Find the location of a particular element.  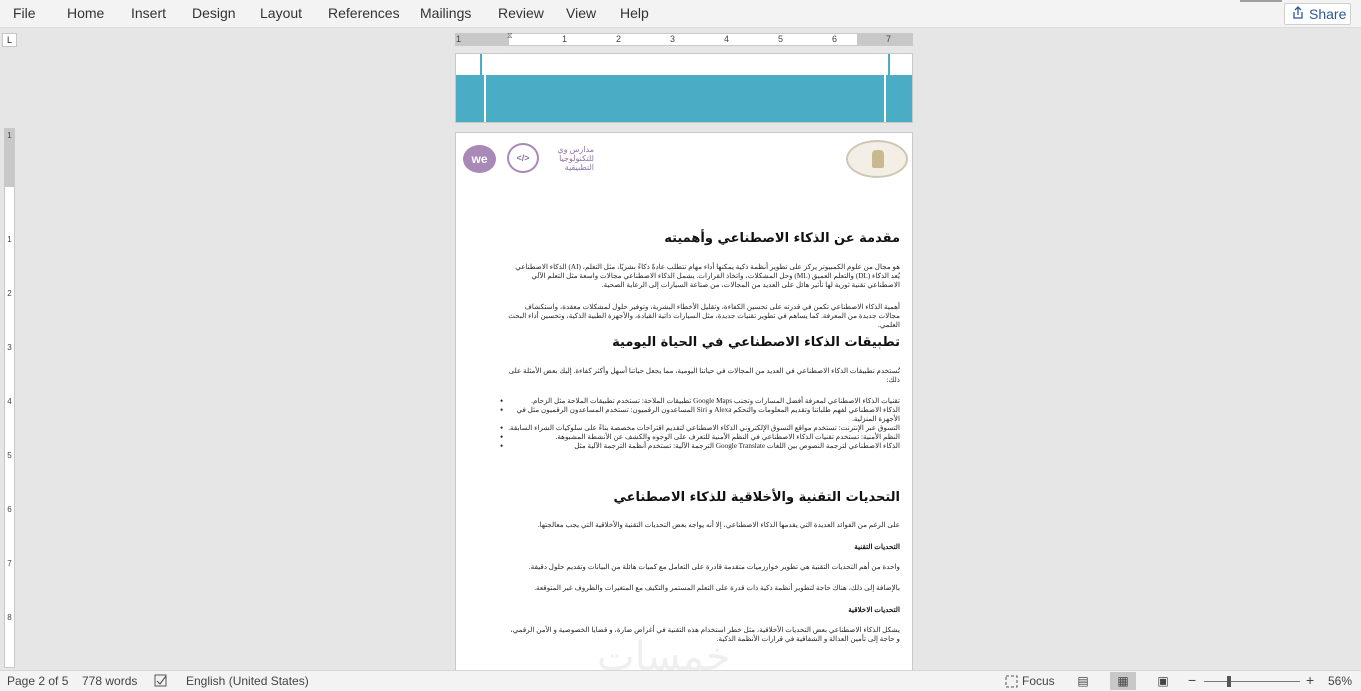

subheading-ethical: التحديات الاخلاقية is located at coordinates (874, 610).